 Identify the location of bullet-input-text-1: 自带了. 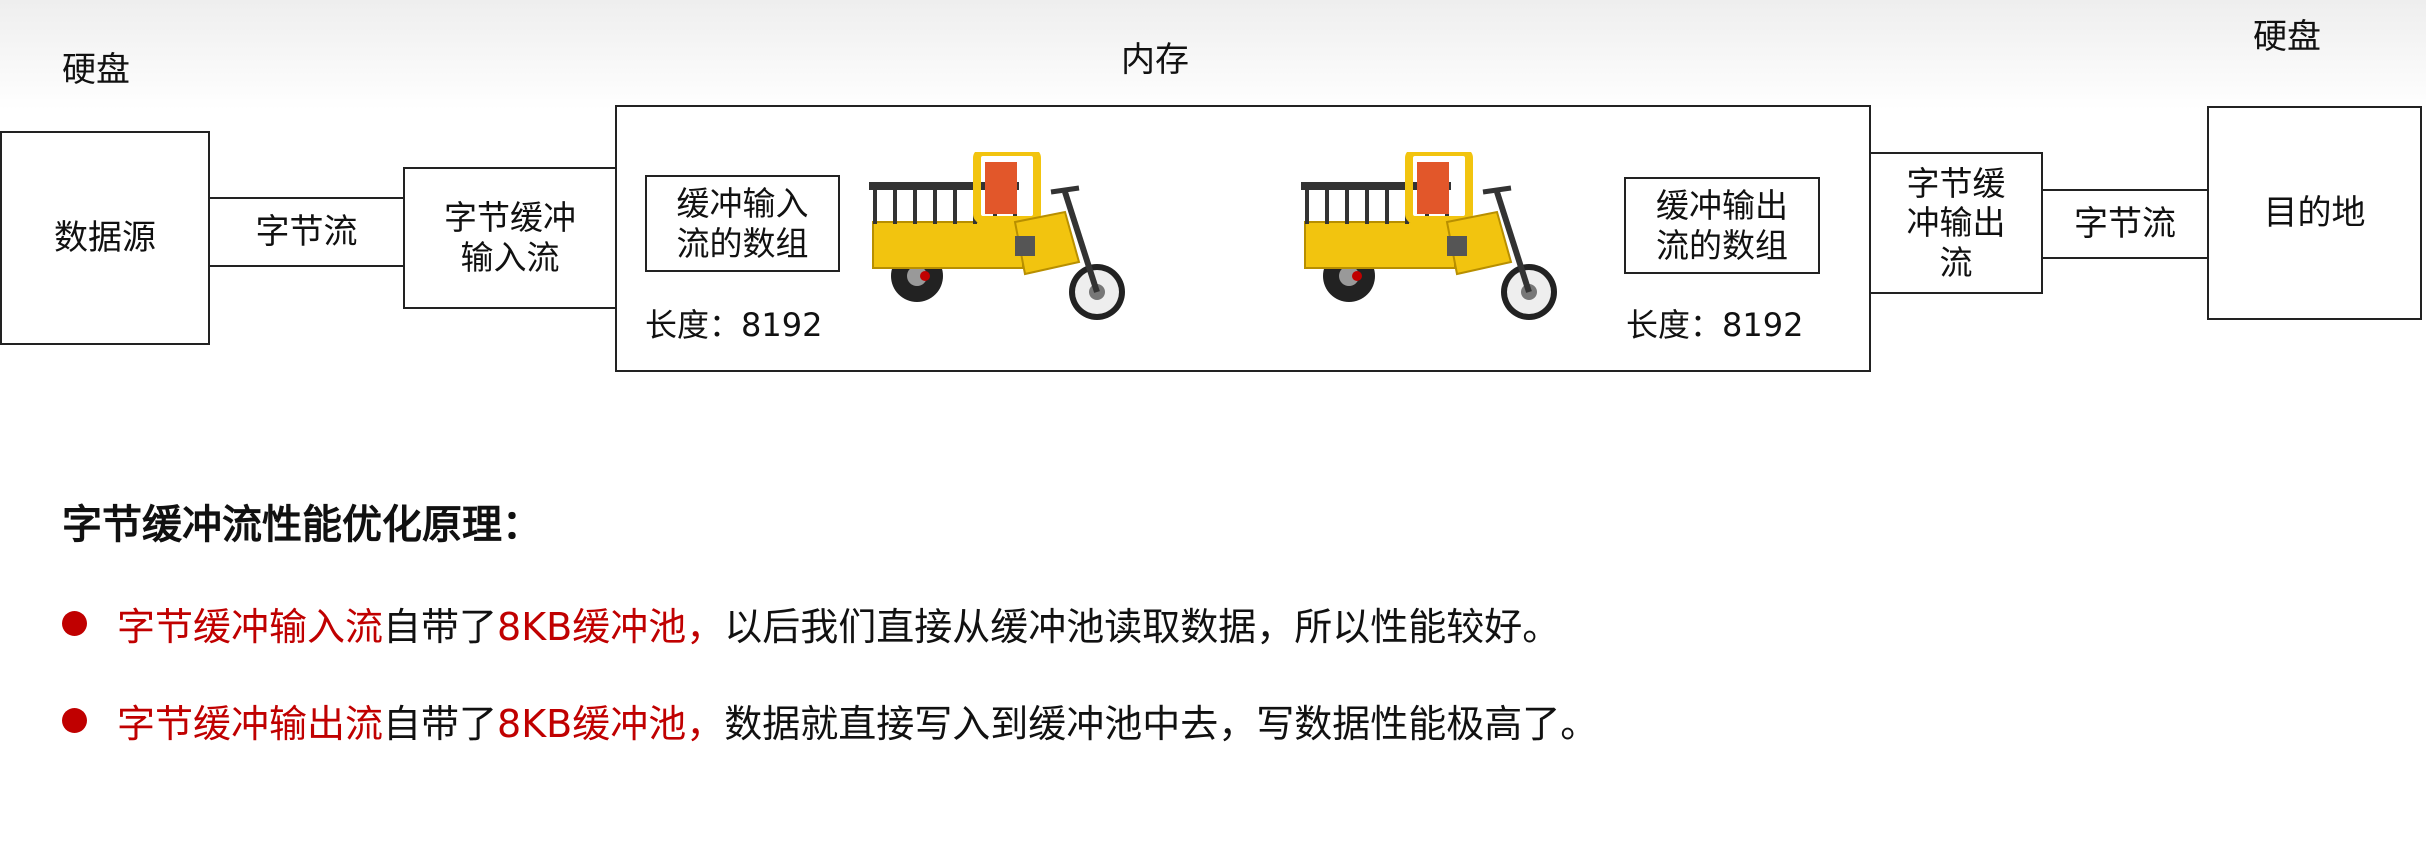
(440, 627).